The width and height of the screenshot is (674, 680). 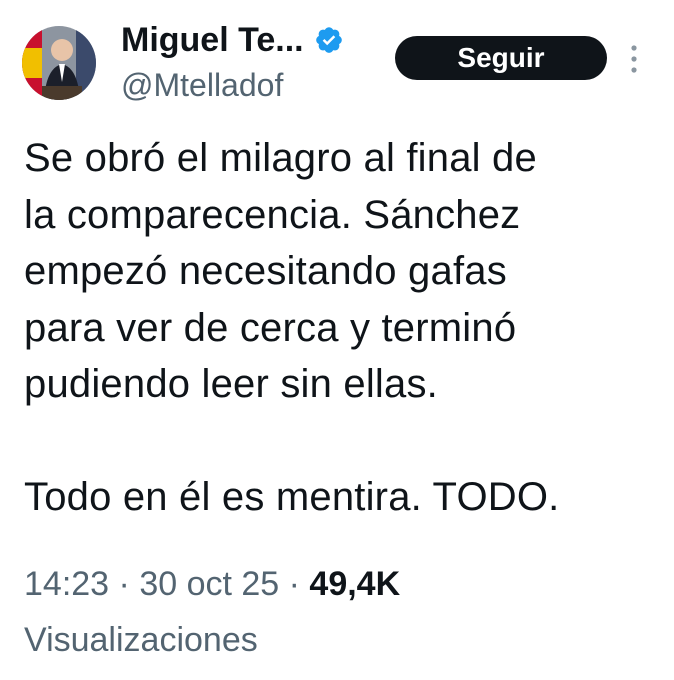 What do you see at coordinates (292, 497) in the screenshot?
I see `tweet-paragraph: Todo en él es mentira. TODO.` at bounding box center [292, 497].